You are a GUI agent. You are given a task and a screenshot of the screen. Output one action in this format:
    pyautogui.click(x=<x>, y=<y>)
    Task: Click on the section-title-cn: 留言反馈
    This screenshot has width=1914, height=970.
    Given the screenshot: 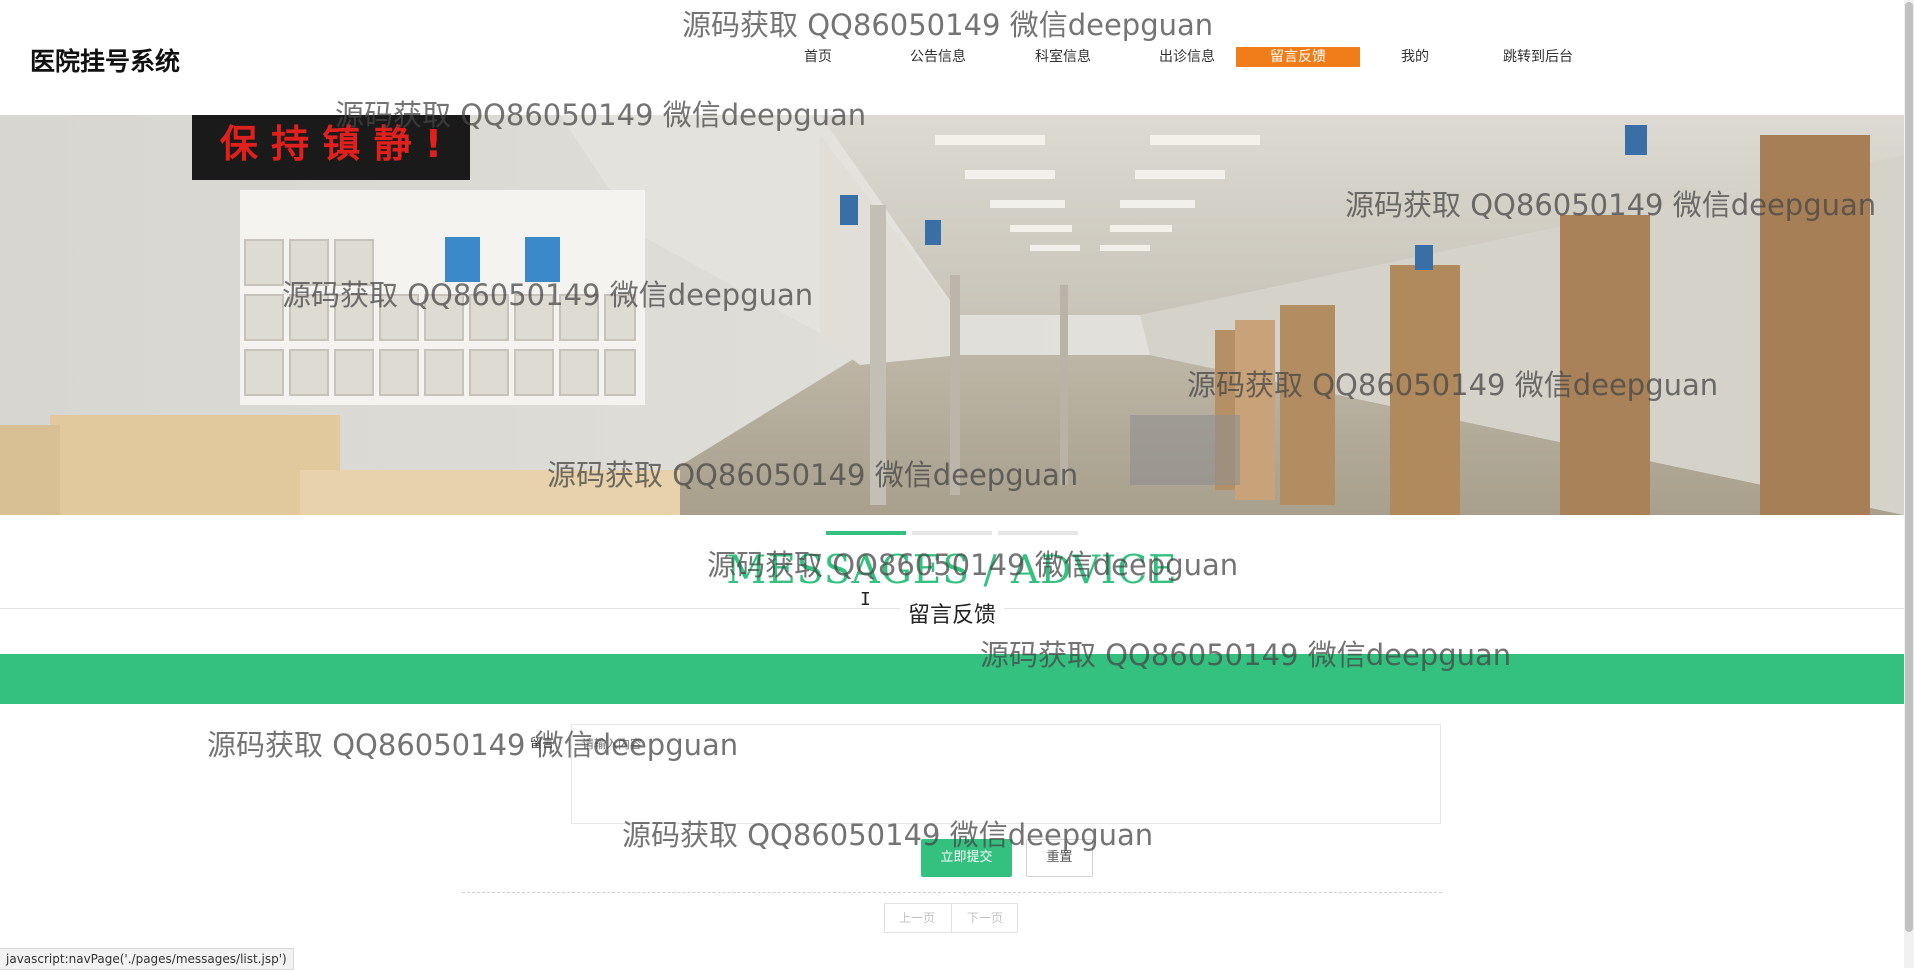 What is the action you would take?
    pyautogui.click(x=952, y=613)
    